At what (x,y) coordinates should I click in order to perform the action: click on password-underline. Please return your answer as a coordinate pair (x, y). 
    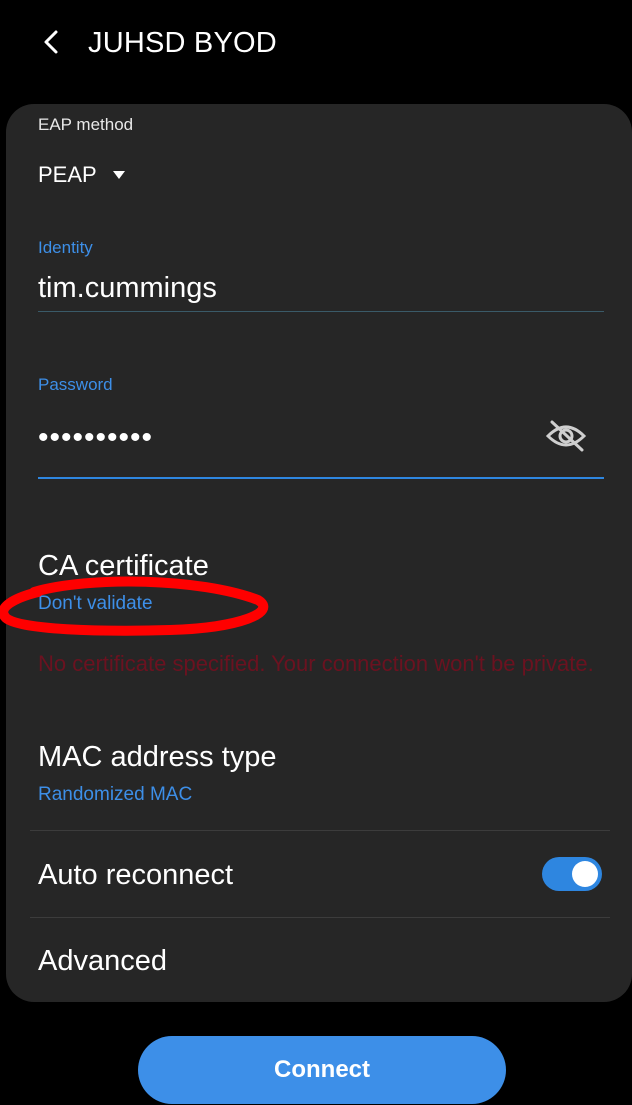
    Looking at the image, I should click on (321, 478).